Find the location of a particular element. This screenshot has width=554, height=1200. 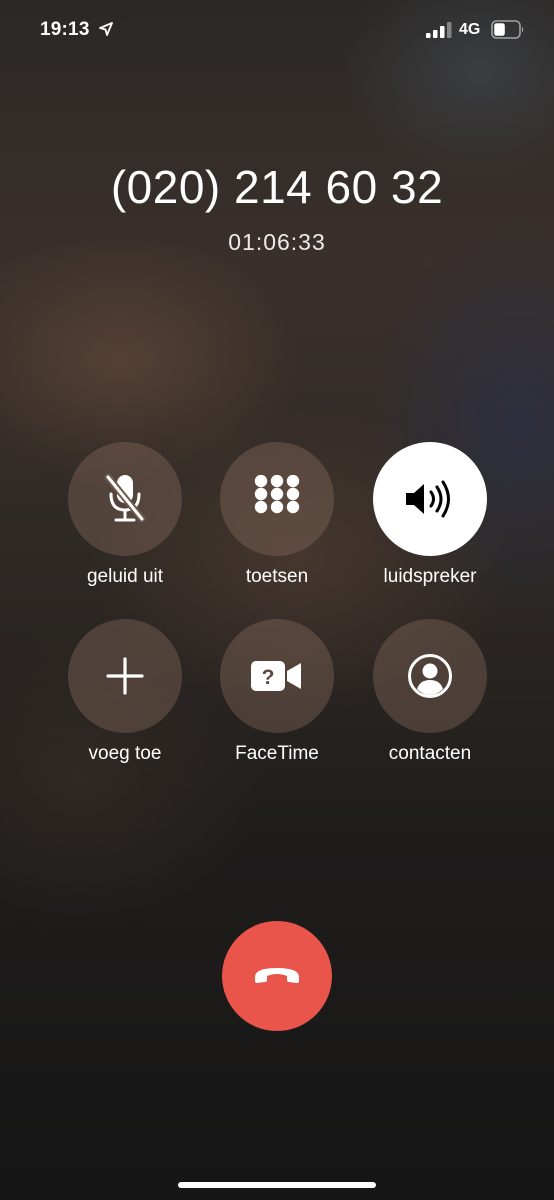

contact-icon is located at coordinates (430, 676).